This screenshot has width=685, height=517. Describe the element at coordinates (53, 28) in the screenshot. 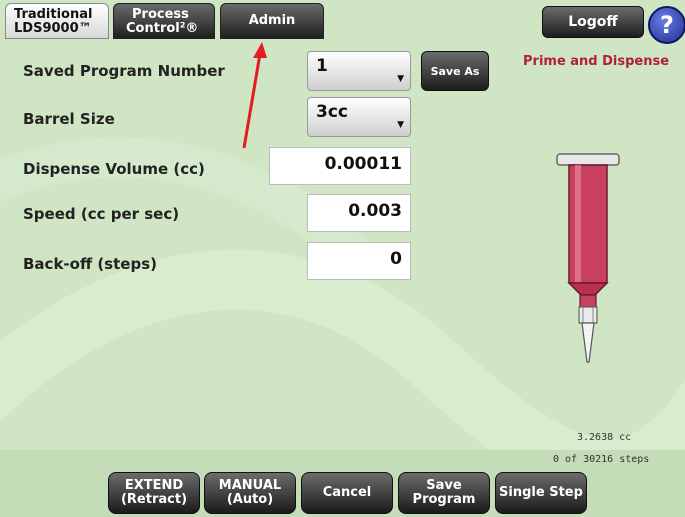

I see `tab-traditional-line2: LDS9000™` at that location.